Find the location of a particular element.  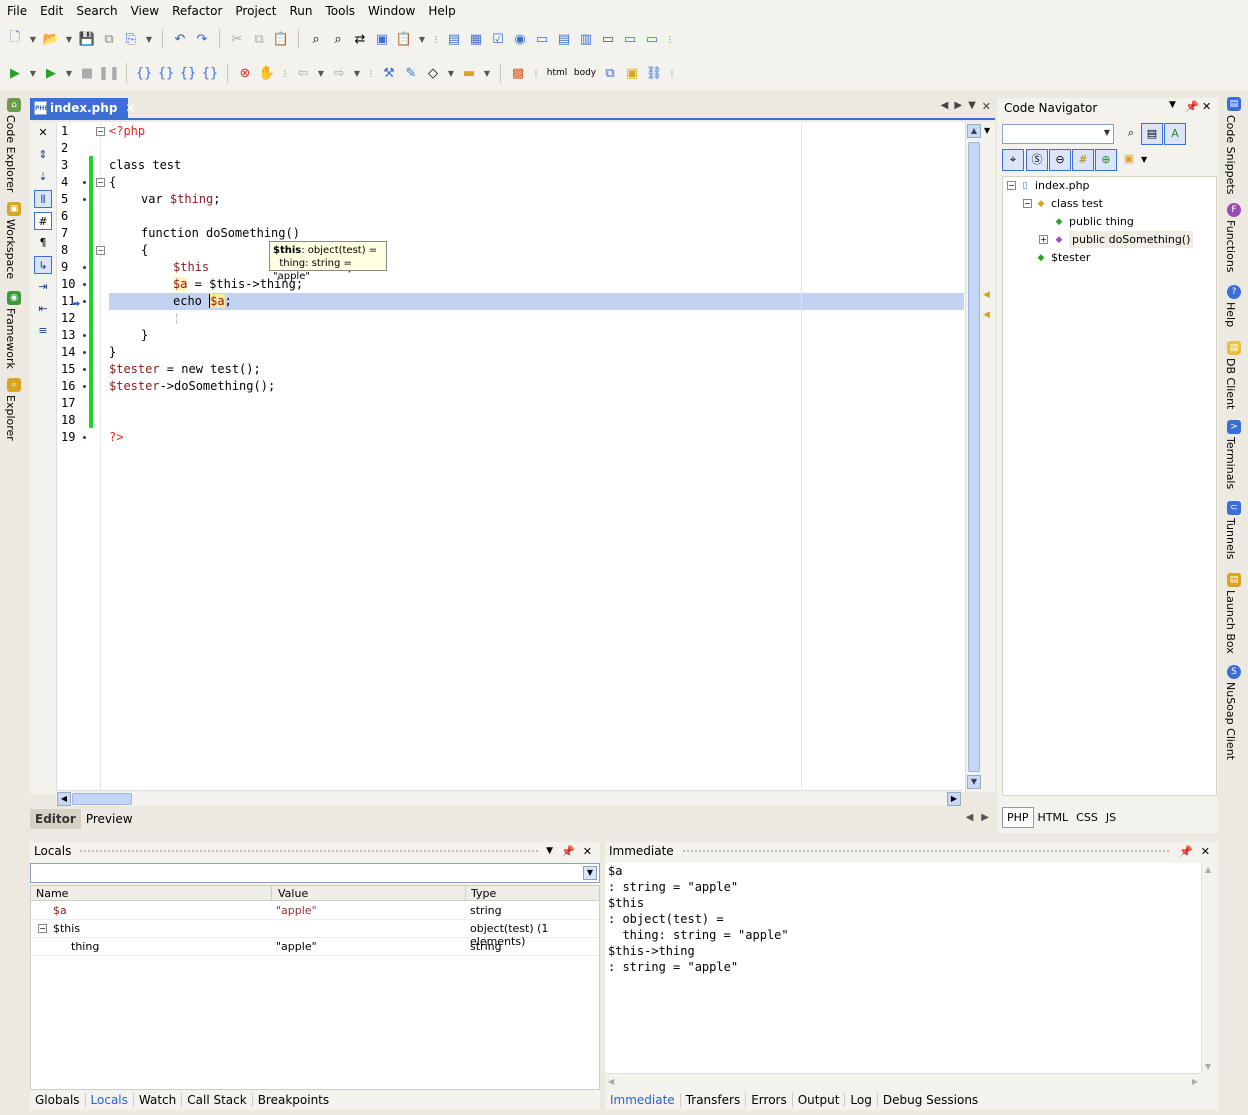

tree-toggle-icon: + is located at coordinates (1043, 239).